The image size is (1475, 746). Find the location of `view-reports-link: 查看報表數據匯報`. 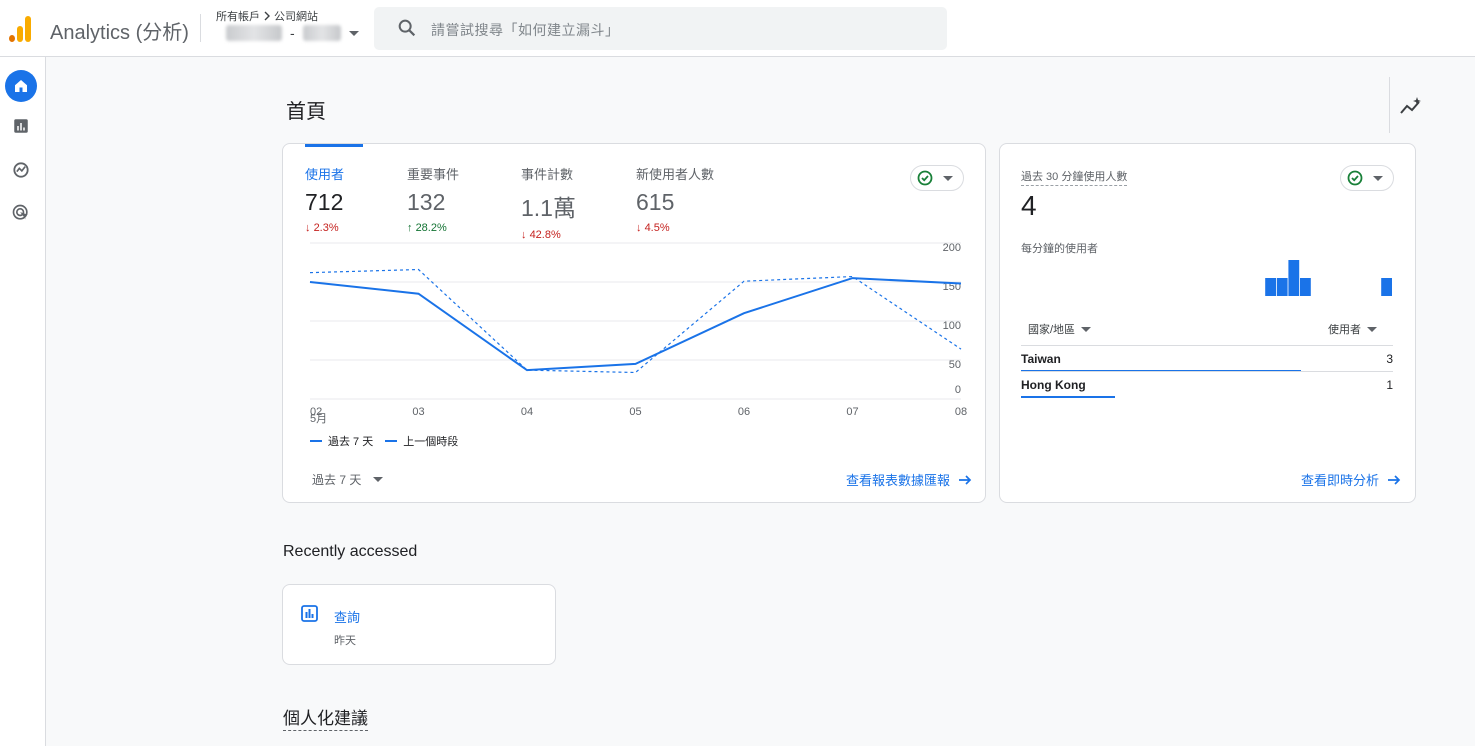

view-reports-link: 查看報表數據匯報 is located at coordinates (909, 479).